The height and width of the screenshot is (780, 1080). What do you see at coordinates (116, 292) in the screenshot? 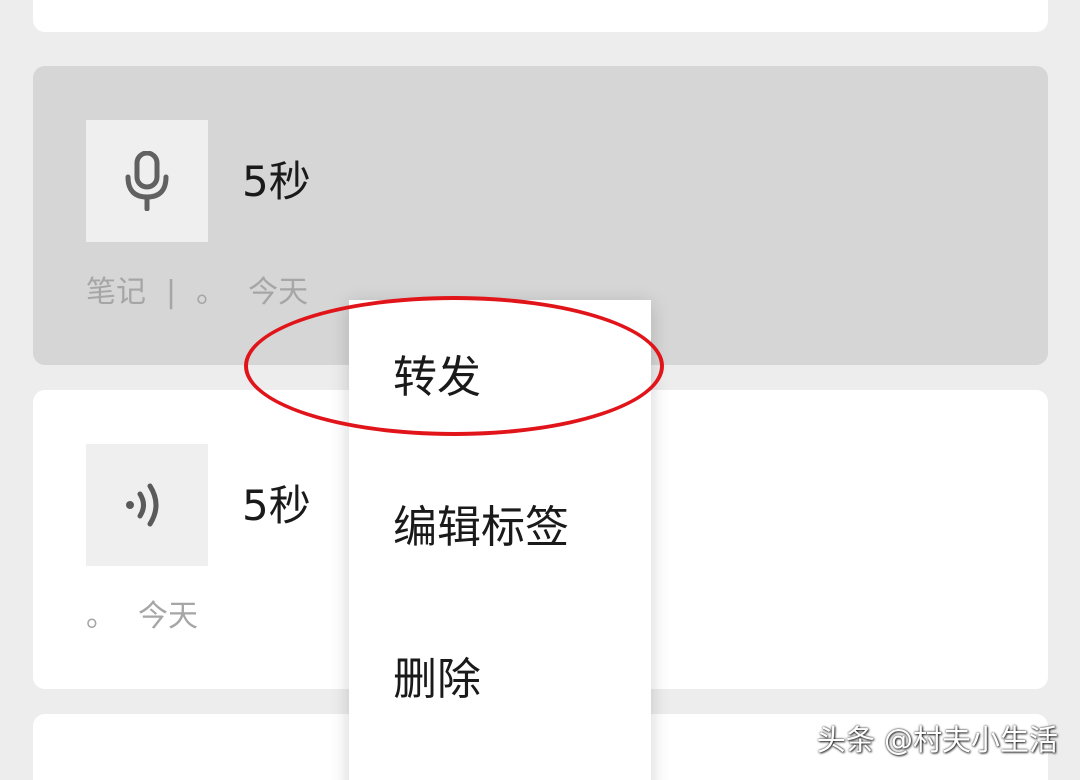
I see `note-category: 笔记` at bounding box center [116, 292].